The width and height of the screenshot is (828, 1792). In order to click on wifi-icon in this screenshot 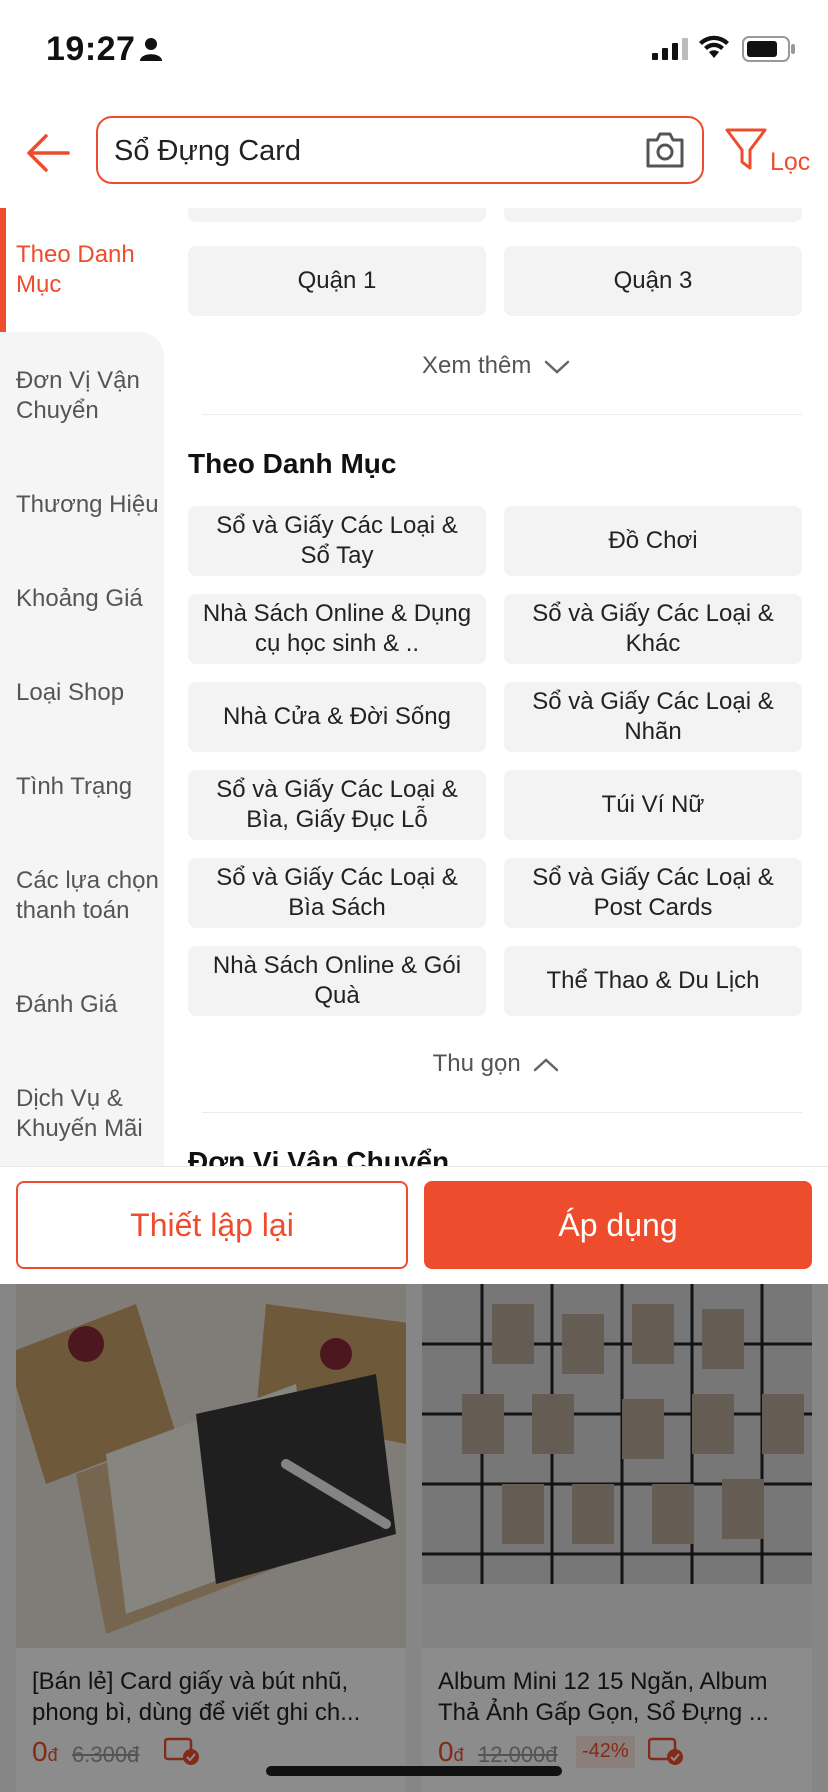, I will do `click(714, 49)`.